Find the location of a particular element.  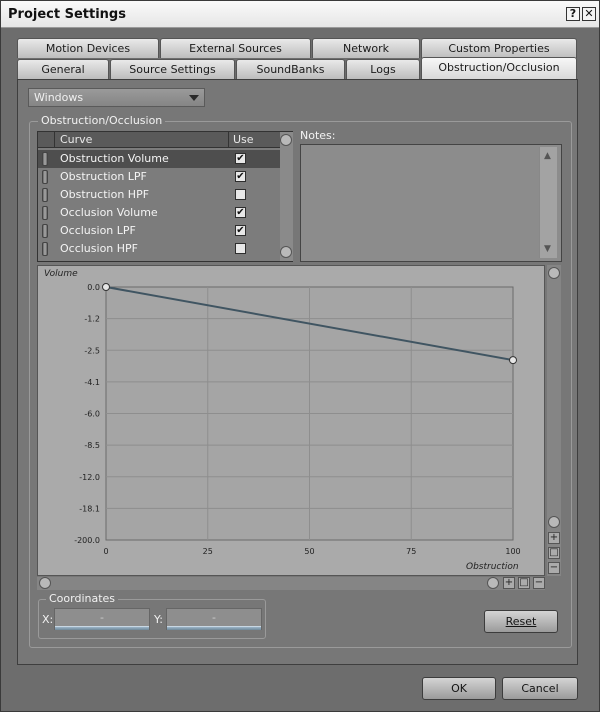

notes-label: Notes: is located at coordinates (318, 135).